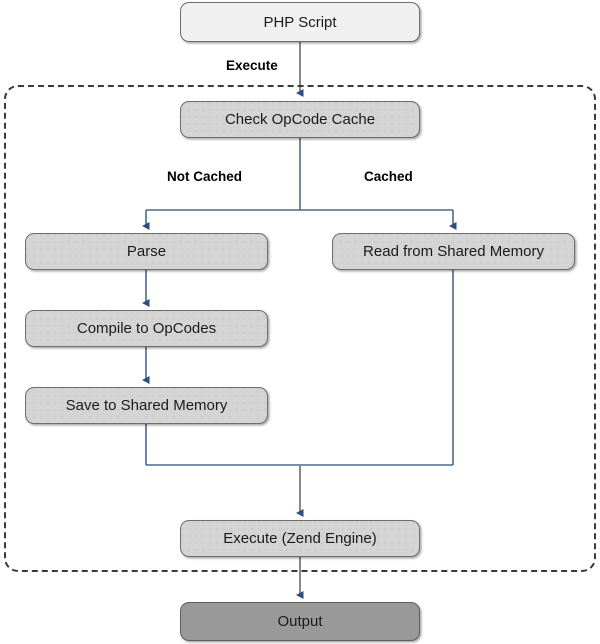 Image resolution: width=600 pixels, height=644 pixels. I want to click on edge-label-execute: Execute, so click(252, 65).